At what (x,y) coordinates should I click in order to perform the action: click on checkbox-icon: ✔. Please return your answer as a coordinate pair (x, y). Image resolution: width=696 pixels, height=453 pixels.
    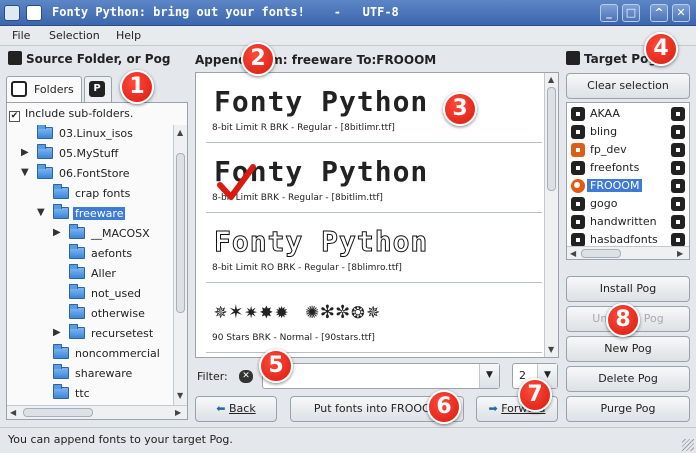
    Looking at the image, I should click on (14, 116).